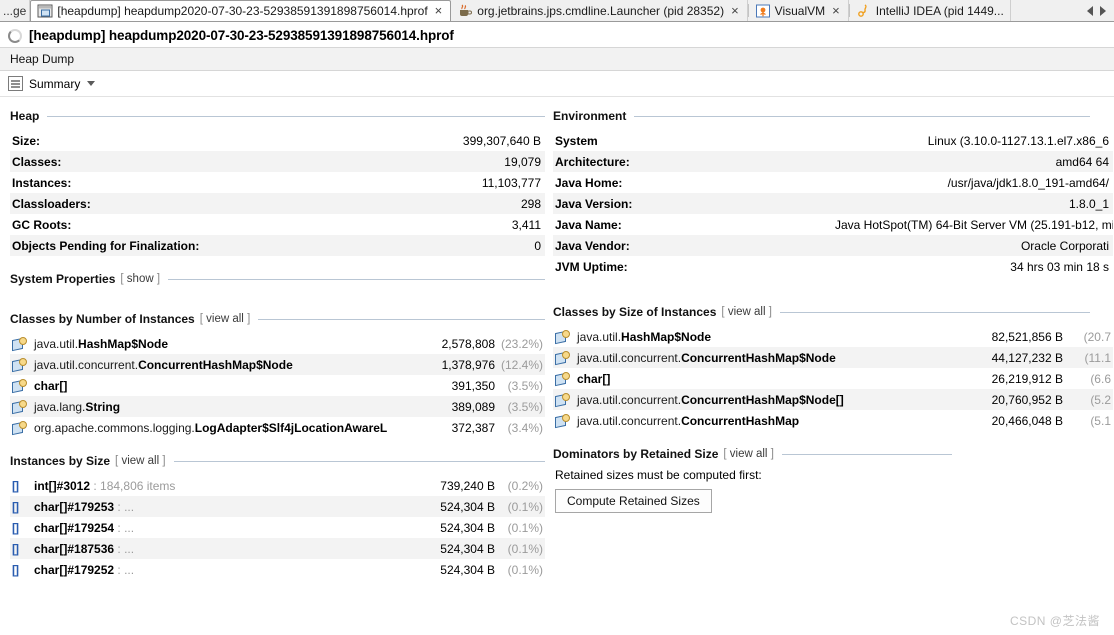 Image resolution: width=1114 pixels, height=635 pixels. I want to click on table-row: [] char[]#187536 : ... 524,304 B (0.1%), so click(277, 548).